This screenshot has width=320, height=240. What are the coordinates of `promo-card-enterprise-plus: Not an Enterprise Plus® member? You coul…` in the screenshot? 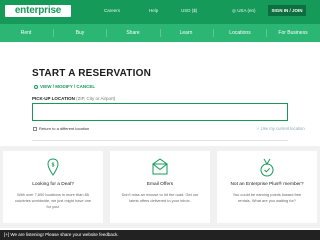 It's located at (267, 187).